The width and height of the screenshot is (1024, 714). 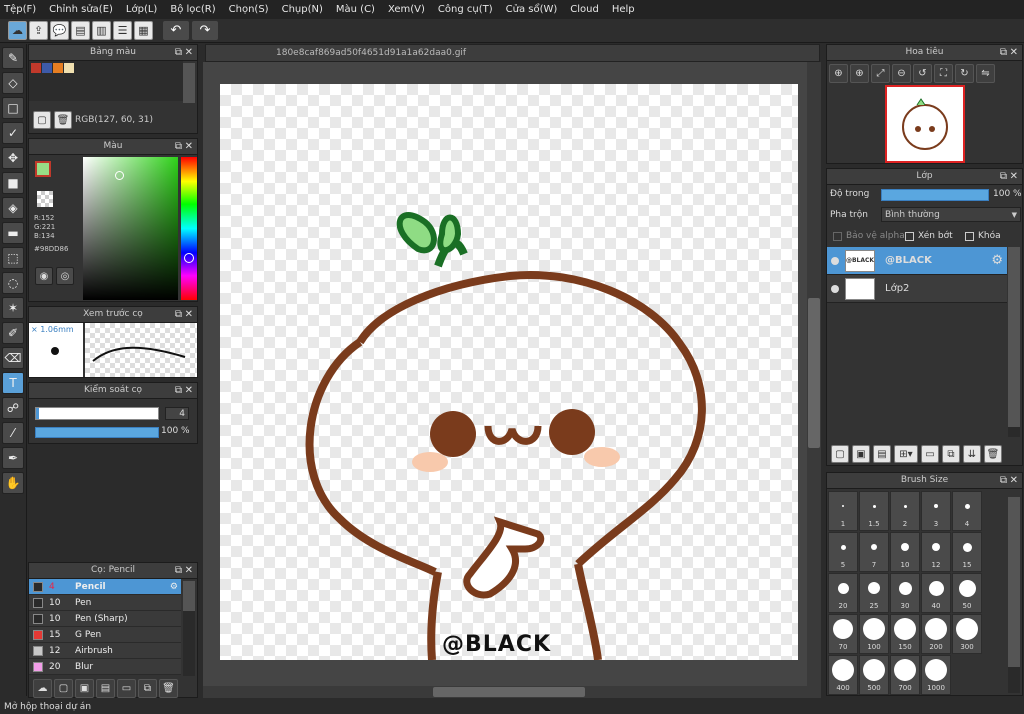 I want to click on copy-layer-icon: ▤, so click(x=882, y=454).